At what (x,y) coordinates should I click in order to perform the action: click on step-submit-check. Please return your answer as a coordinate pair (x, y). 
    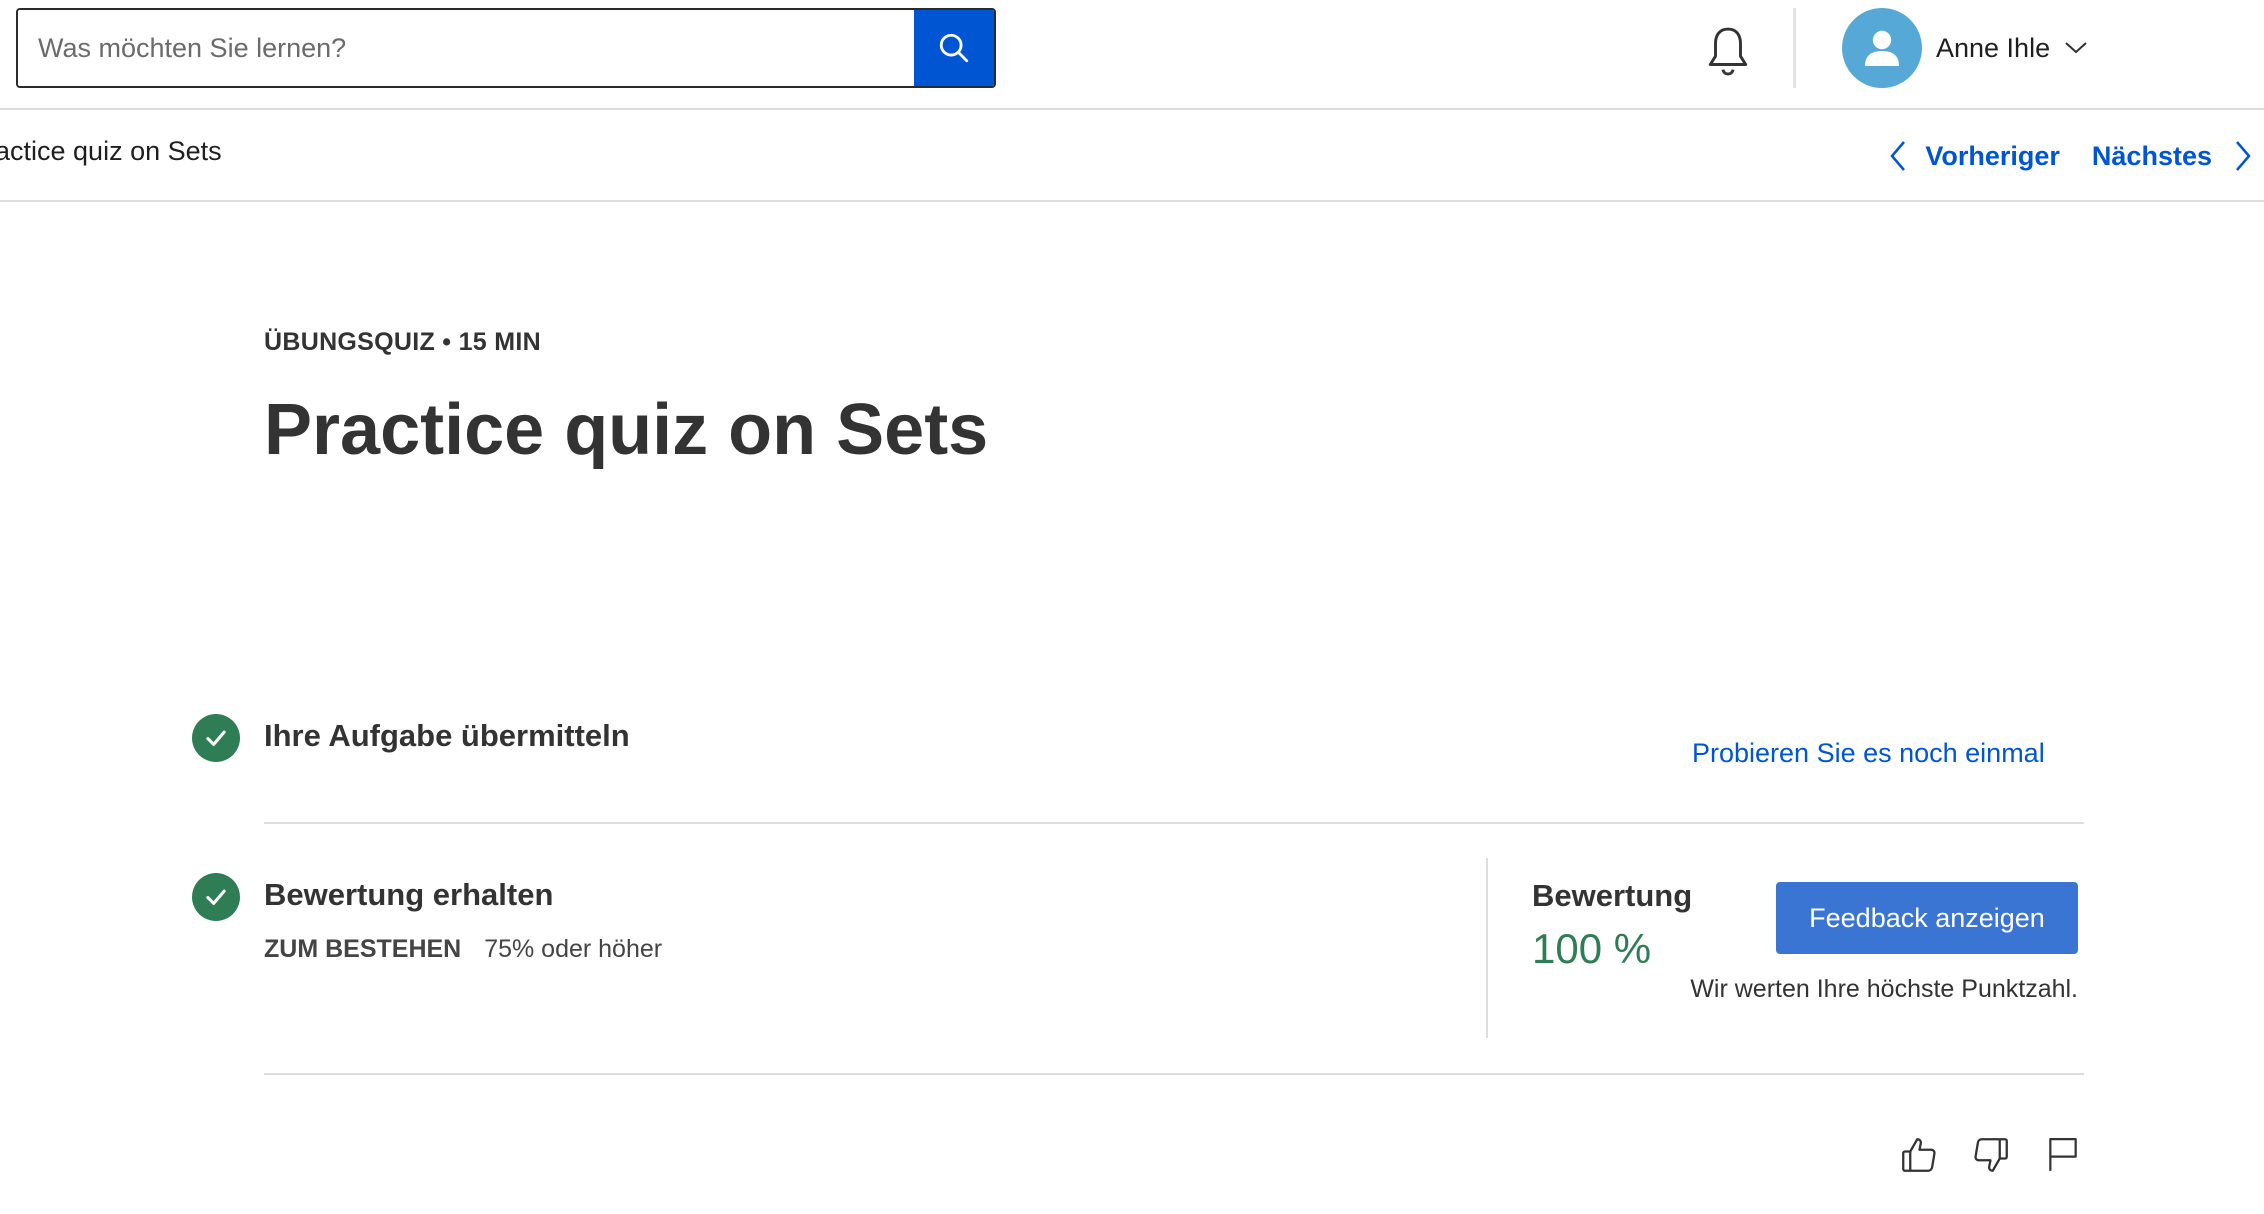
    Looking at the image, I should click on (216, 738).